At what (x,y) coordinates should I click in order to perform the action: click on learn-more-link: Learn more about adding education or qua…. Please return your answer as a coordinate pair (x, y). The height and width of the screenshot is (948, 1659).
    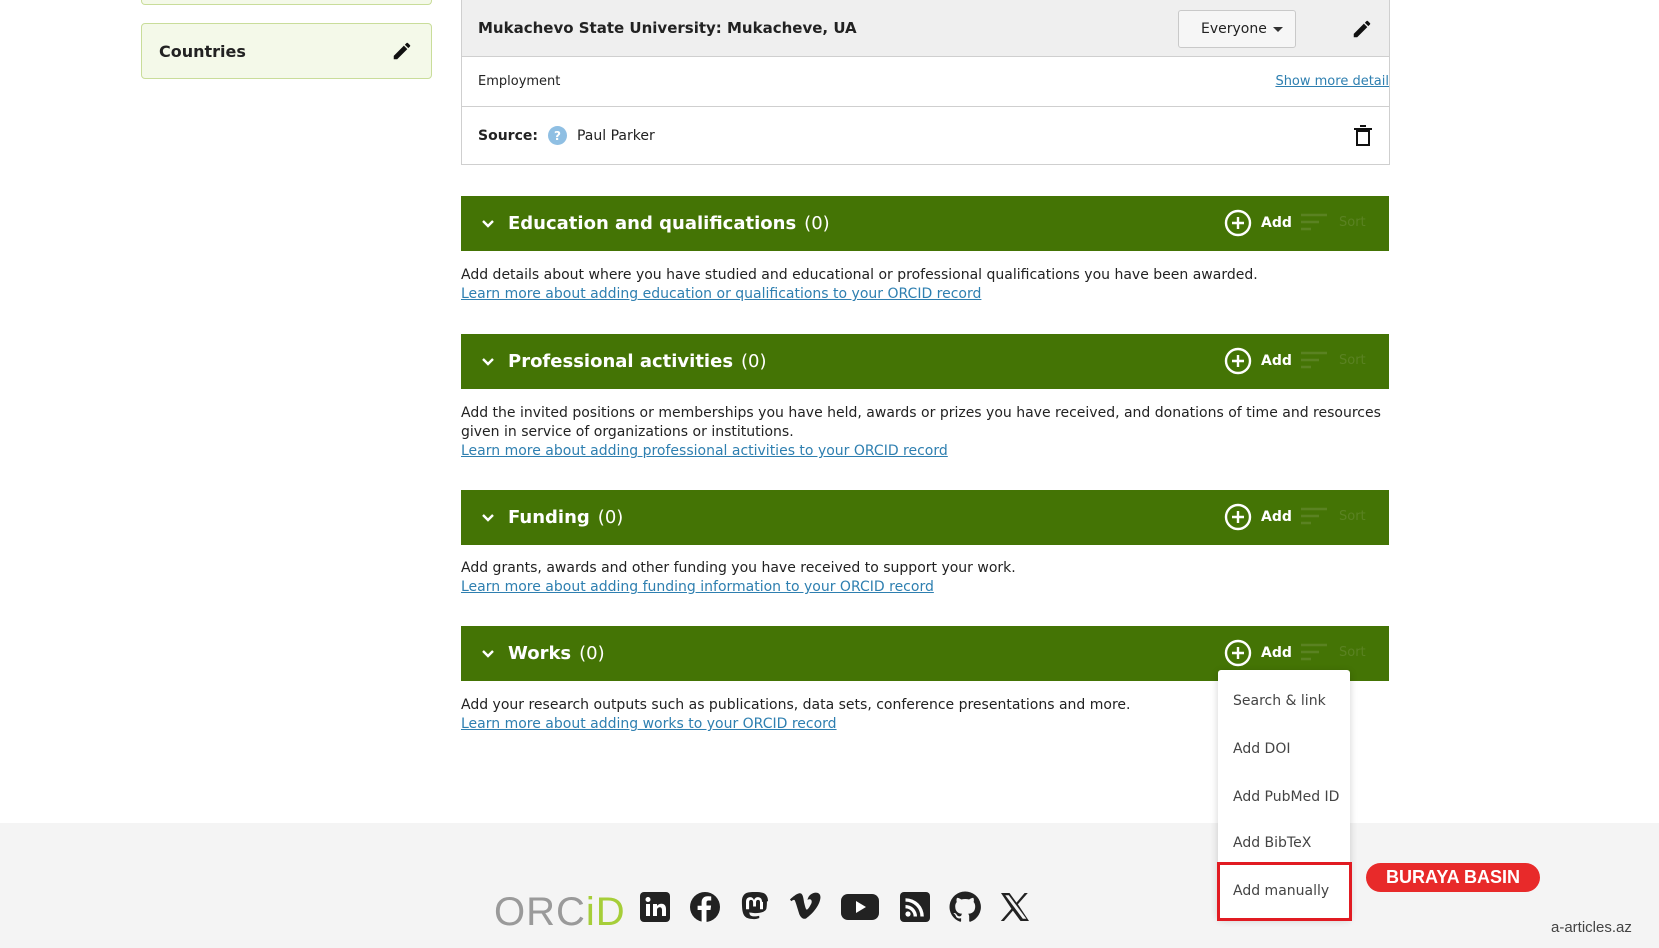
    Looking at the image, I should click on (926, 294).